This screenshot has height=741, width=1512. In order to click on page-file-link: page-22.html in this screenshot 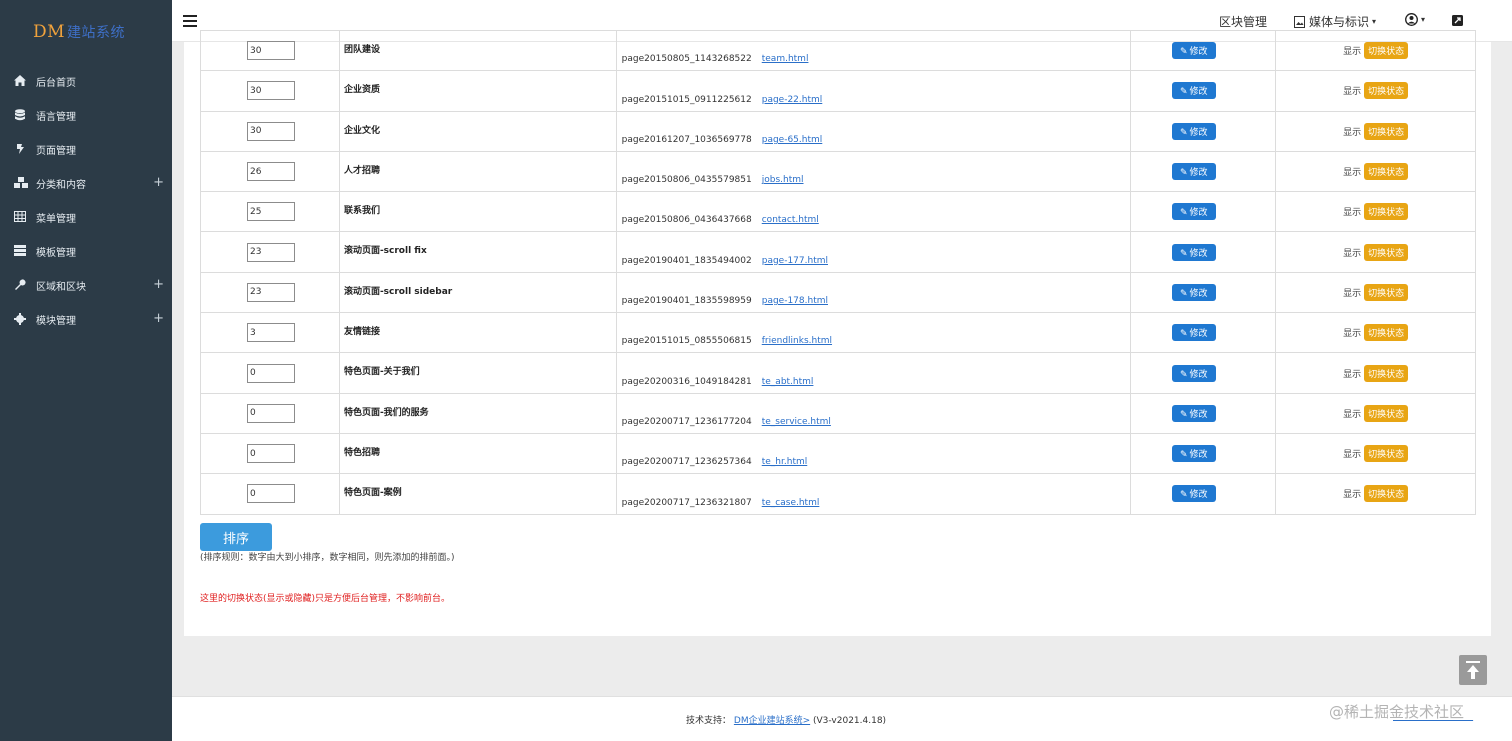, I will do `click(792, 100)`.